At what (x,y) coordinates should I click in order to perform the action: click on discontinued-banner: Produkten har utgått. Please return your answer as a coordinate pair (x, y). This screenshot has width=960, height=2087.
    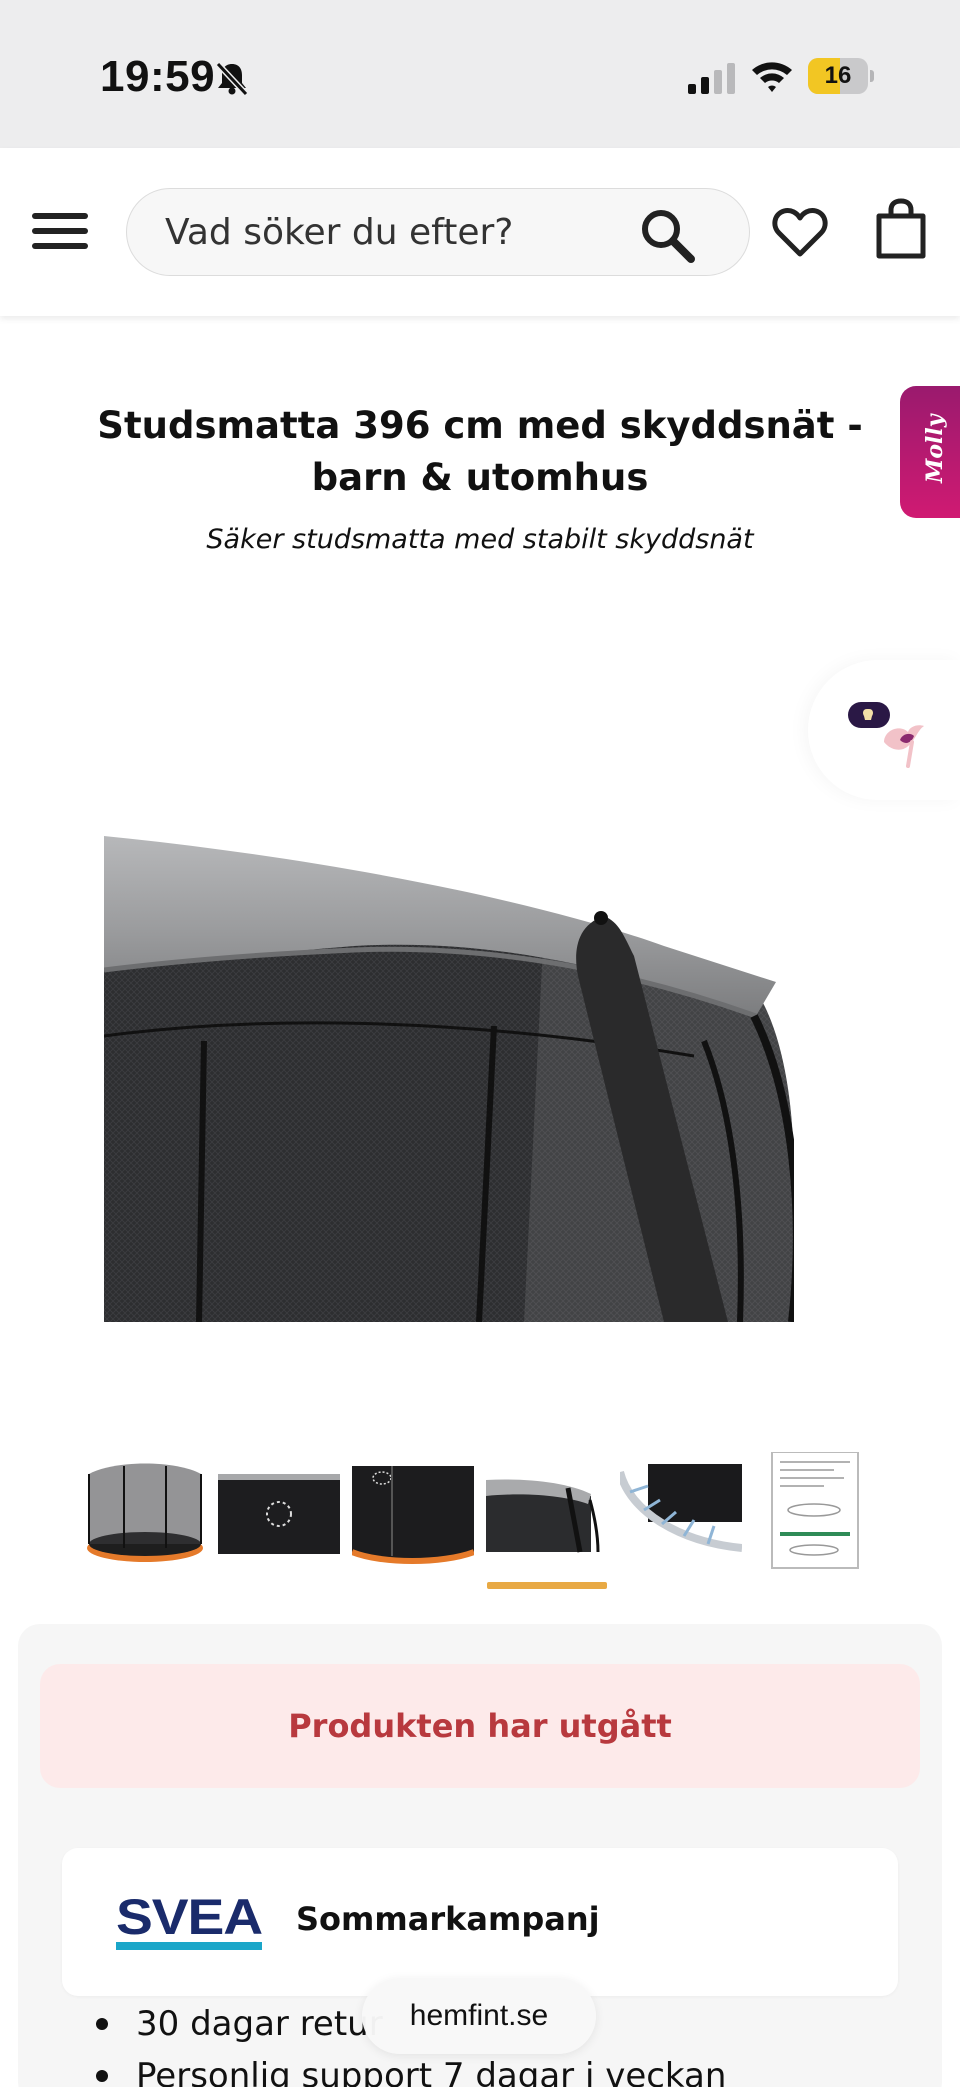
    Looking at the image, I should click on (480, 1726).